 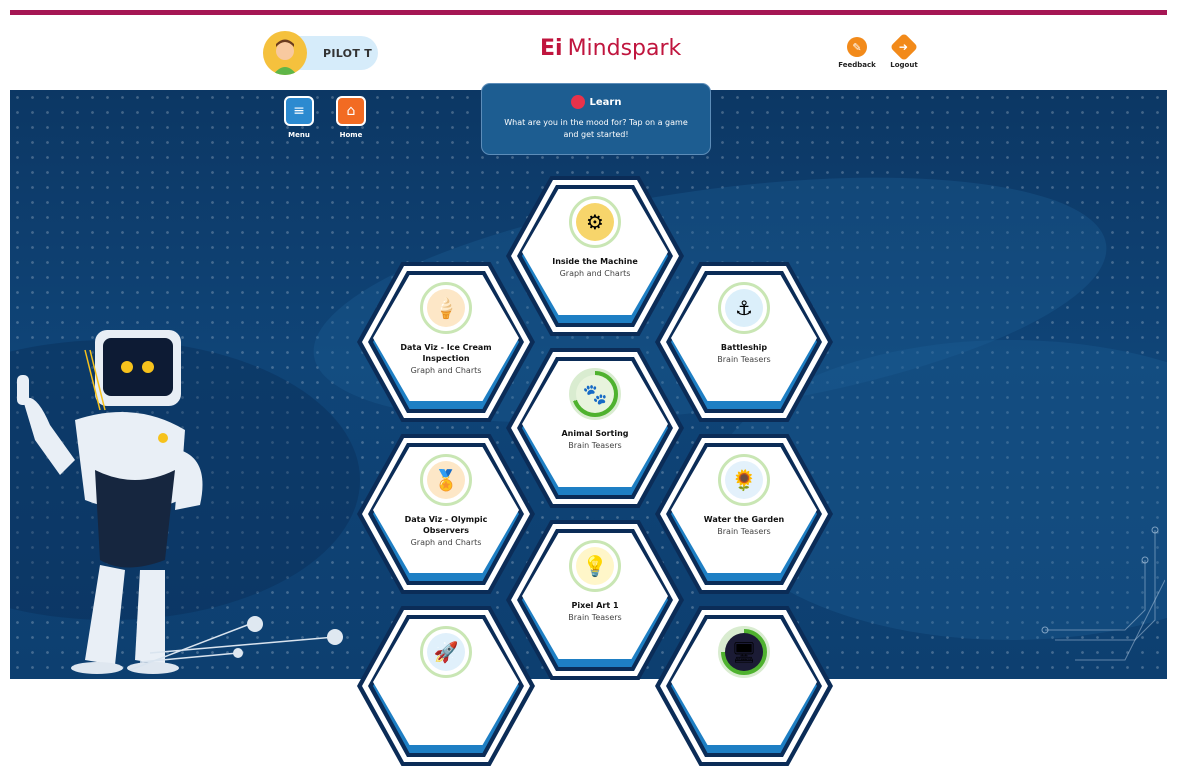 What do you see at coordinates (857, 65) in the screenshot?
I see `feedback-label: Feedback` at bounding box center [857, 65].